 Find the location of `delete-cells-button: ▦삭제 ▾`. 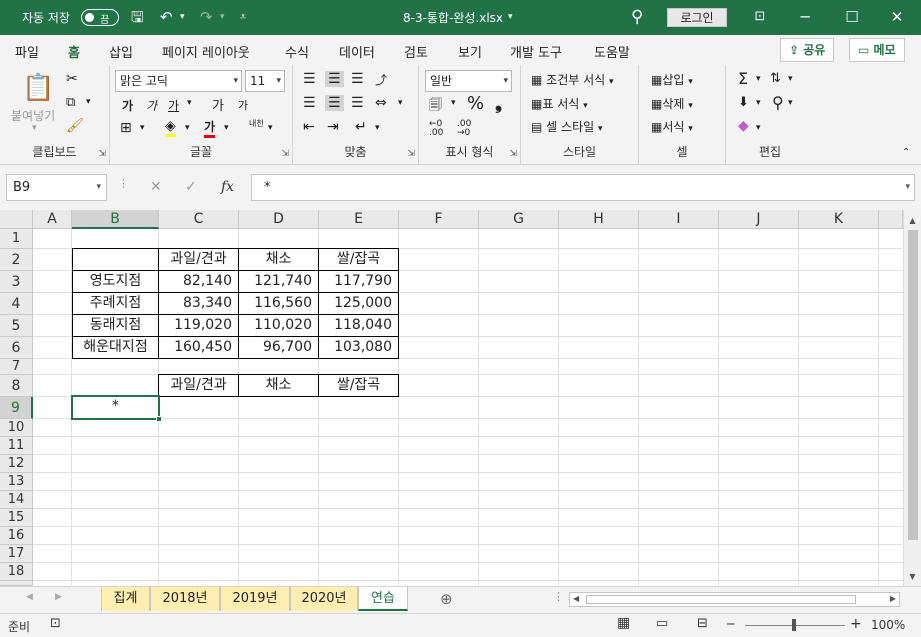

delete-cells-button: ▦삭제 ▾ is located at coordinates (672, 103).